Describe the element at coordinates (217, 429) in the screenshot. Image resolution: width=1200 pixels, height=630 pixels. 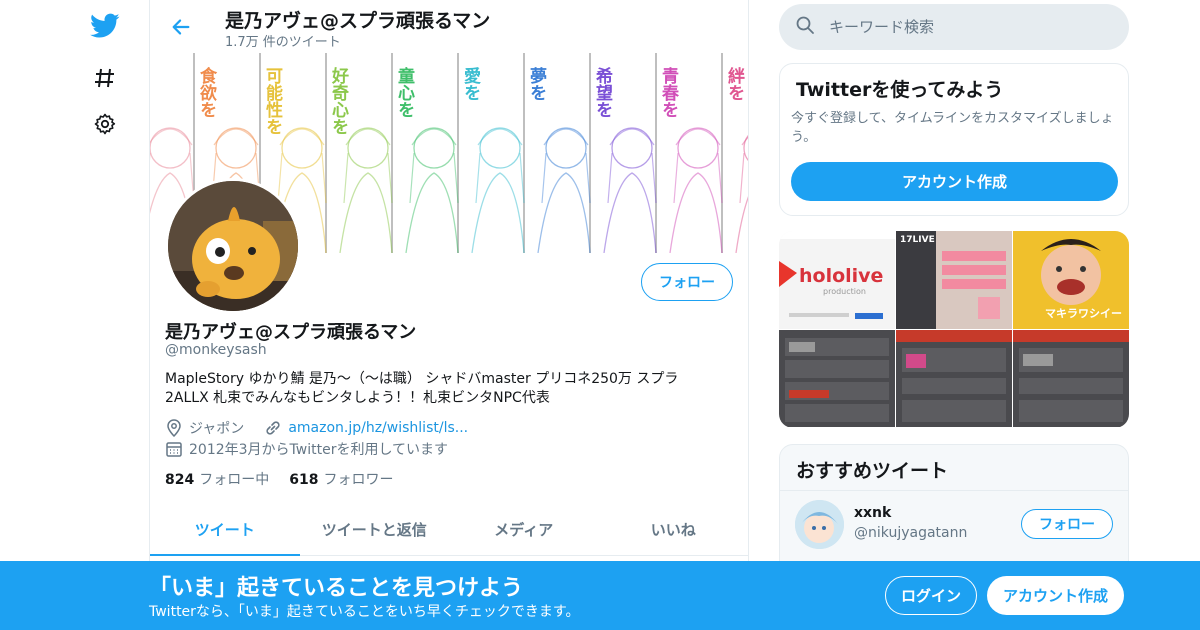
I see `profile-location: ジャポン` at that location.